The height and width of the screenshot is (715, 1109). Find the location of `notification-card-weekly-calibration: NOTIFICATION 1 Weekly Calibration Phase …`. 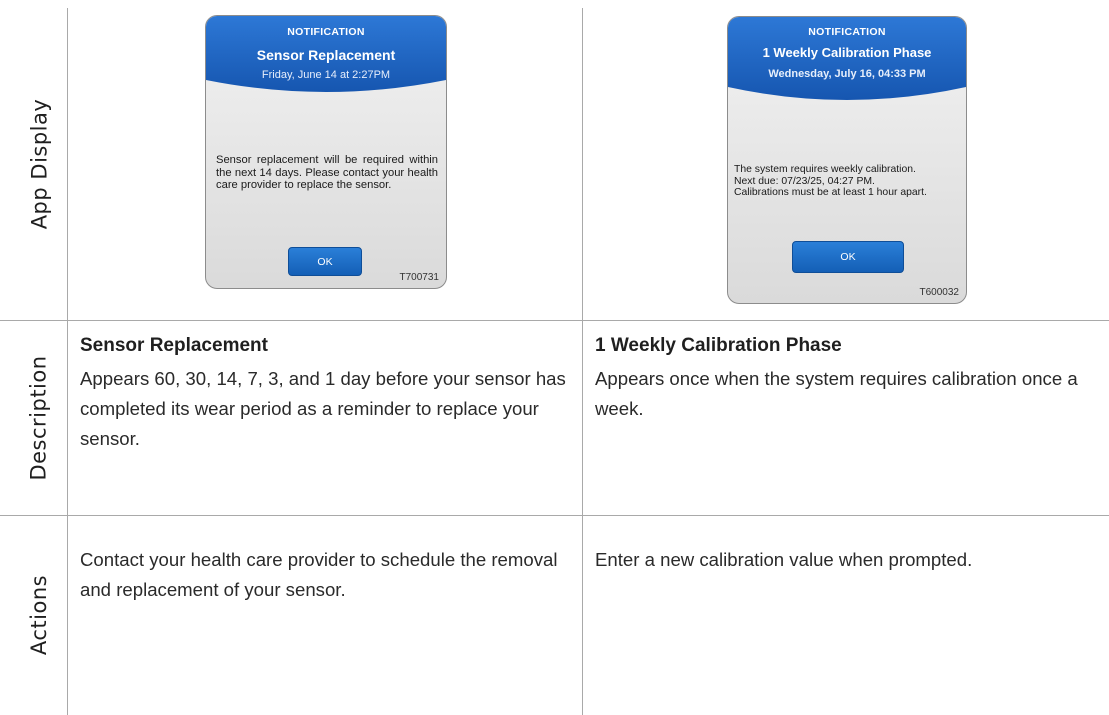

notification-card-weekly-calibration: NOTIFICATION 1 Weekly Calibration Phase … is located at coordinates (847, 160).